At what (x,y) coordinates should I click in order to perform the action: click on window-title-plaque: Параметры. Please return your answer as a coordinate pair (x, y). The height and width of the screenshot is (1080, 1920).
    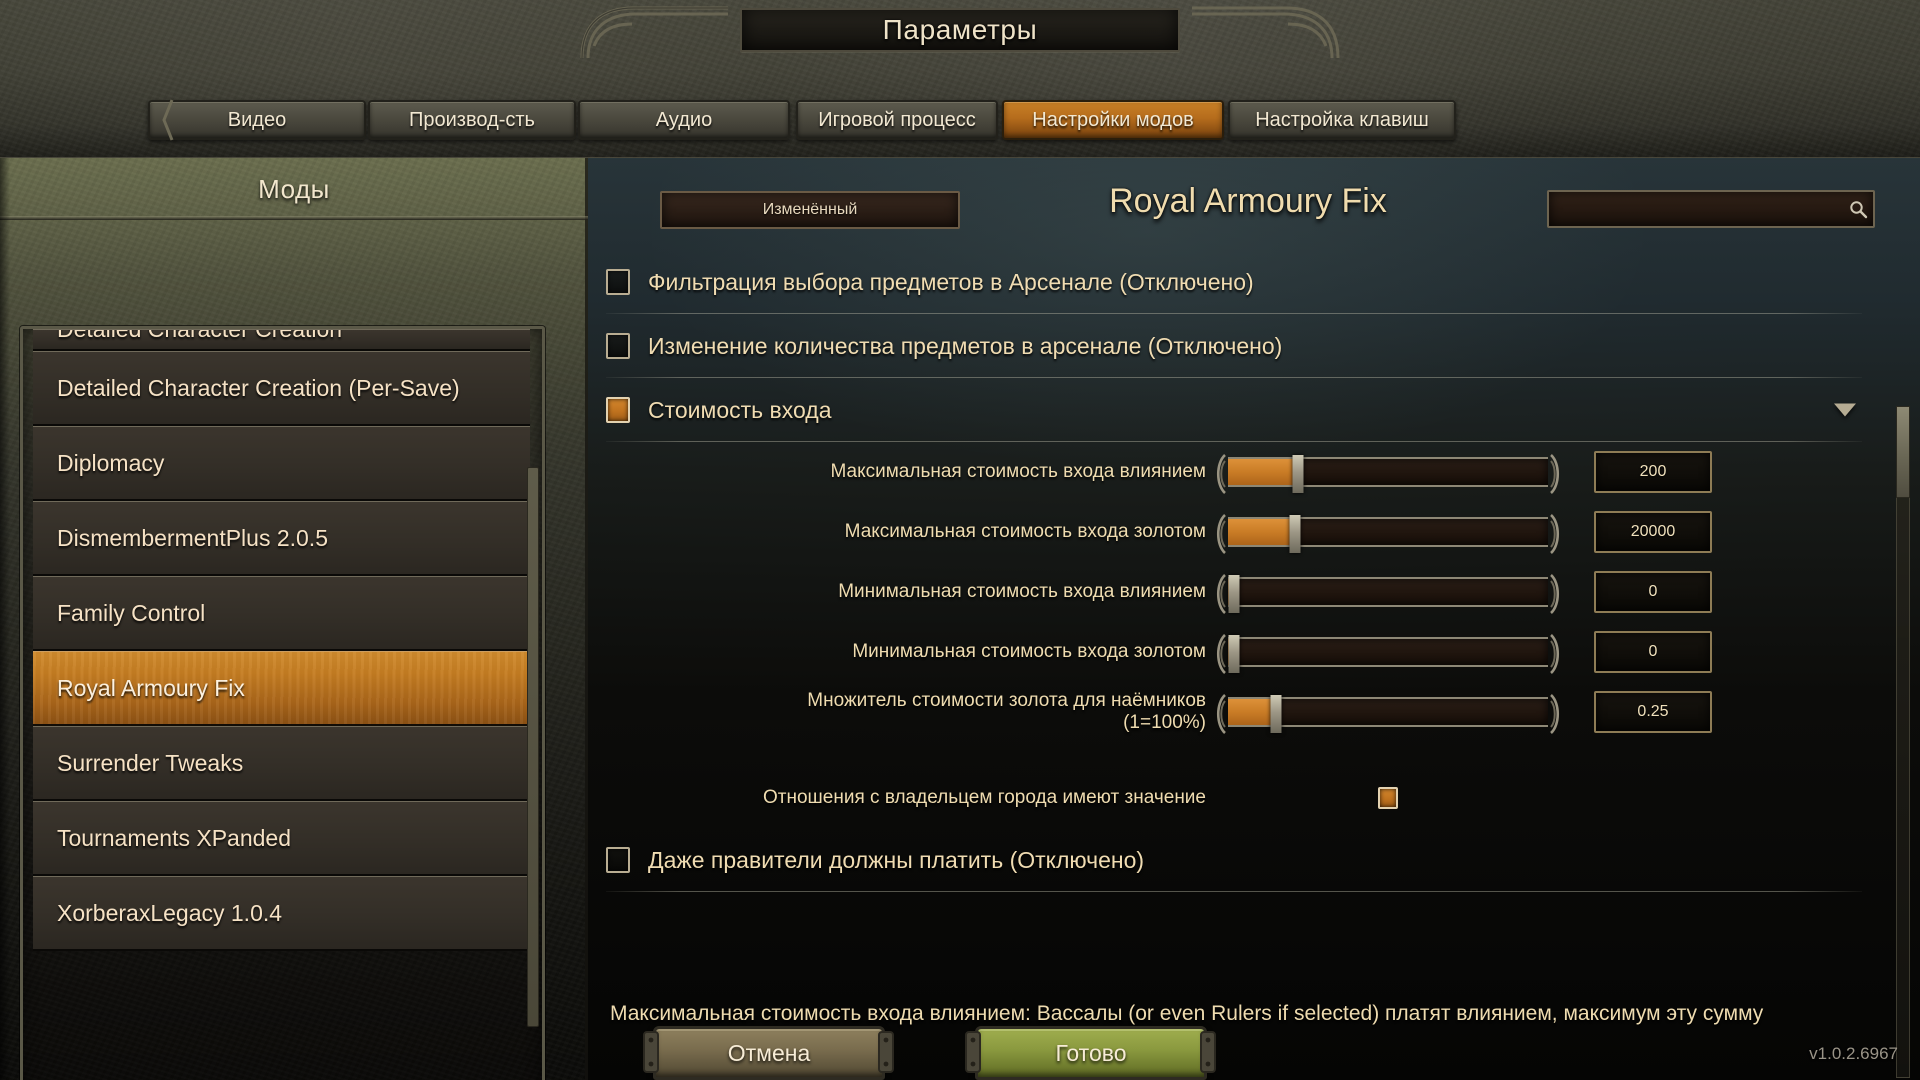
    Looking at the image, I should click on (960, 30).